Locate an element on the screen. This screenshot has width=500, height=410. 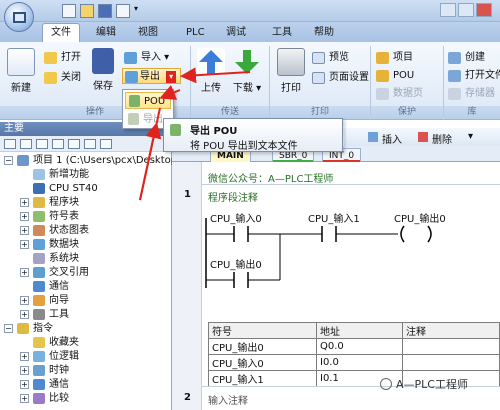
export-button: 导出 ▾ is located at coordinates (152, 76).